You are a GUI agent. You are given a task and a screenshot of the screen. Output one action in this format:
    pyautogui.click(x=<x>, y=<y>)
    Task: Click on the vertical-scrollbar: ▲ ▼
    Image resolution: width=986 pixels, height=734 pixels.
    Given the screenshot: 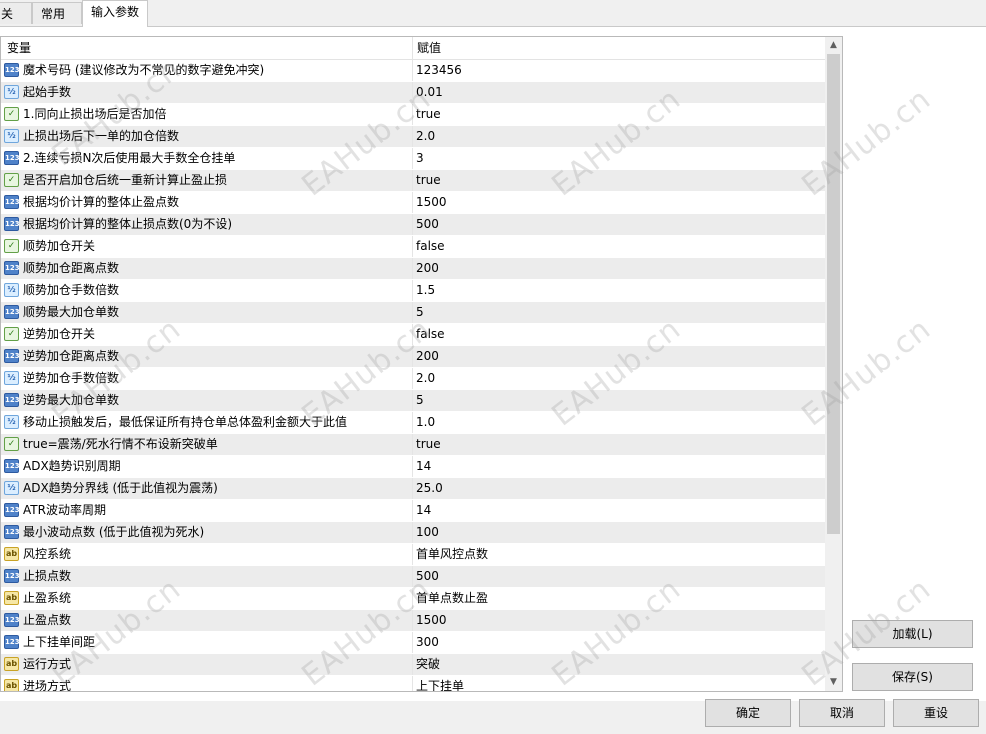 What is the action you would take?
    pyautogui.click(x=833, y=364)
    